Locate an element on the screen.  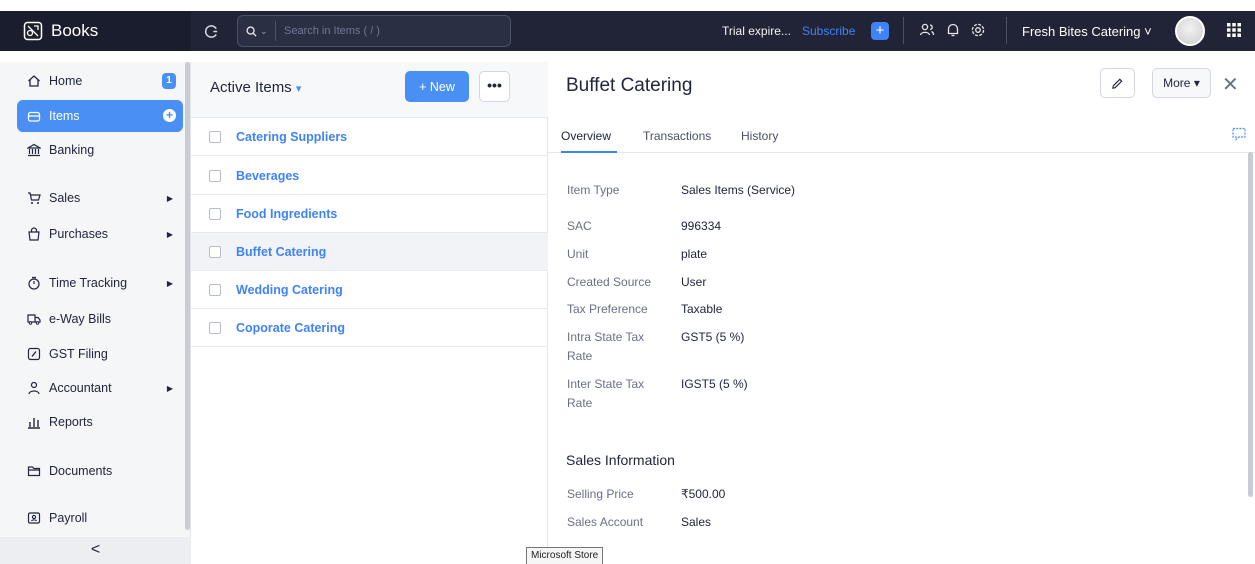
sidebar-item-accountant: Accountant ▶ is located at coordinates (100, 388).